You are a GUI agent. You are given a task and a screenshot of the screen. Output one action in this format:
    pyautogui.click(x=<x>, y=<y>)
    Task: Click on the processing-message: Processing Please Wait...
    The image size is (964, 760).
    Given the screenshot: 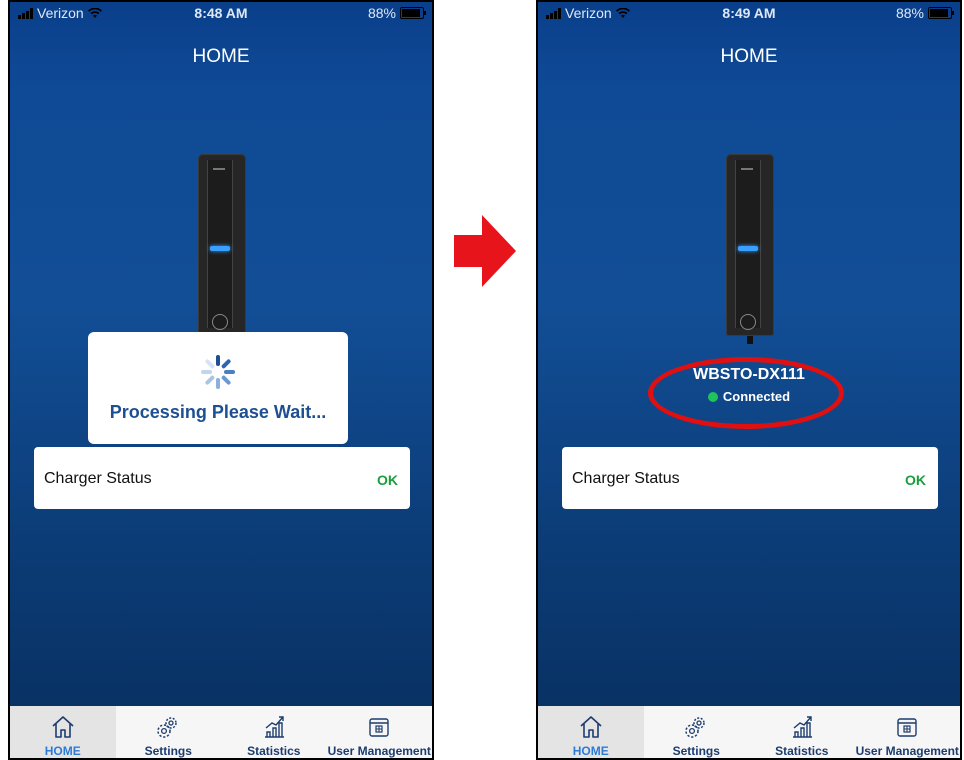 What is the action you would take?
    pyautogui.click(x=218, y=412)
    